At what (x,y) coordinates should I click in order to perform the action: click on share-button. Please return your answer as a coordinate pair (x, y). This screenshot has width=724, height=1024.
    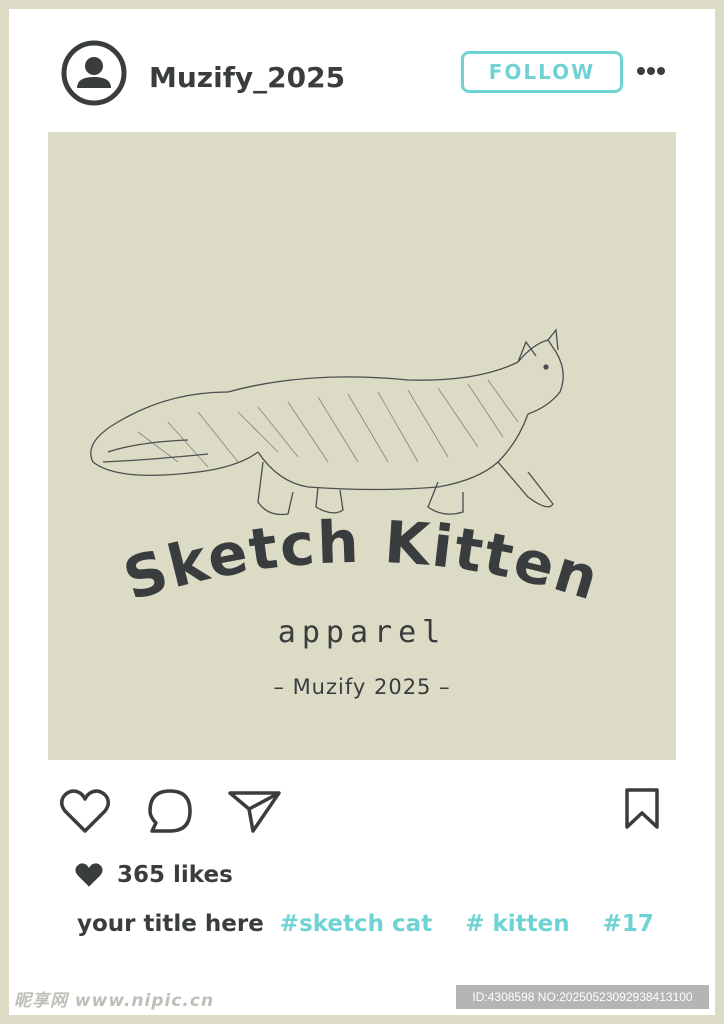
    Looking at the image, I should click on (255, 813).